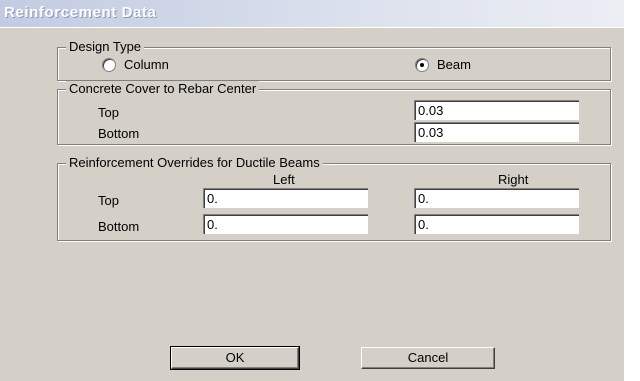  What do you see at coordinates (422, 64) in the screenshot?
I see `beam-radio-dot` at bounding box center [422, 64].